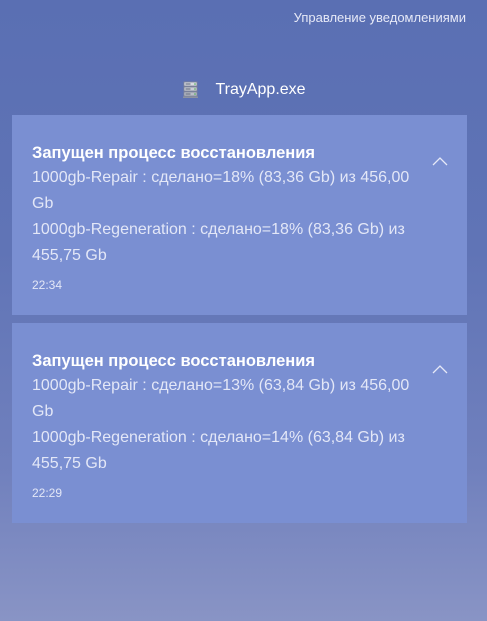 The width and height of the screenshot is (487, 621). Describe the element at coordinates (47, 285) in the screenshot. I see `notification-time: 22:34` at that location.